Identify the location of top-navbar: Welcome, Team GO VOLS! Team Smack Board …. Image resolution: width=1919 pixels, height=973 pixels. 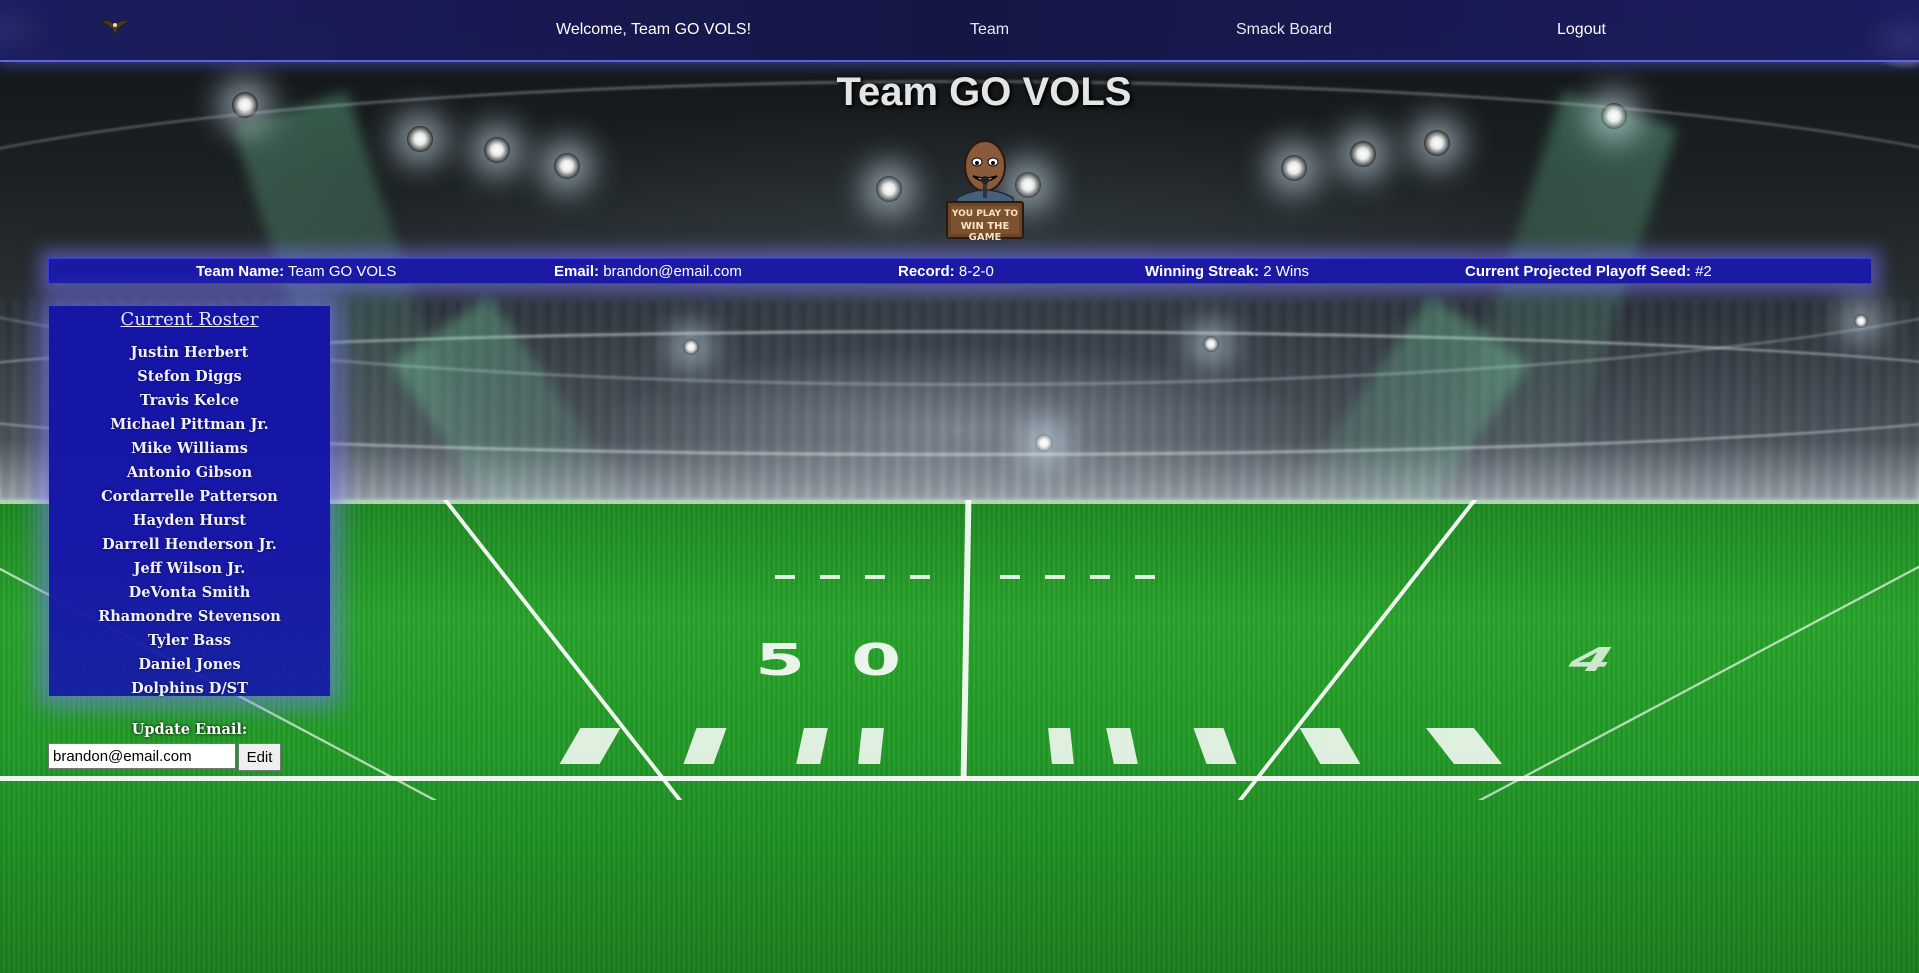
(959, 31).